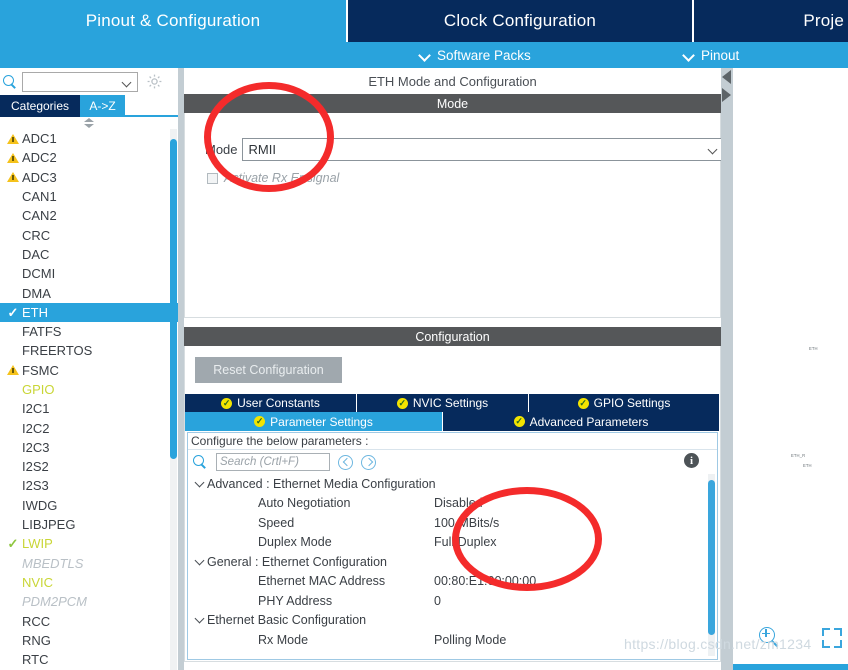 This screenshot has width=848, height=670. What do you see at coordinates (691, 460) in the screenshot?
I see `info-icon: i` at bounding box center [691, 460].